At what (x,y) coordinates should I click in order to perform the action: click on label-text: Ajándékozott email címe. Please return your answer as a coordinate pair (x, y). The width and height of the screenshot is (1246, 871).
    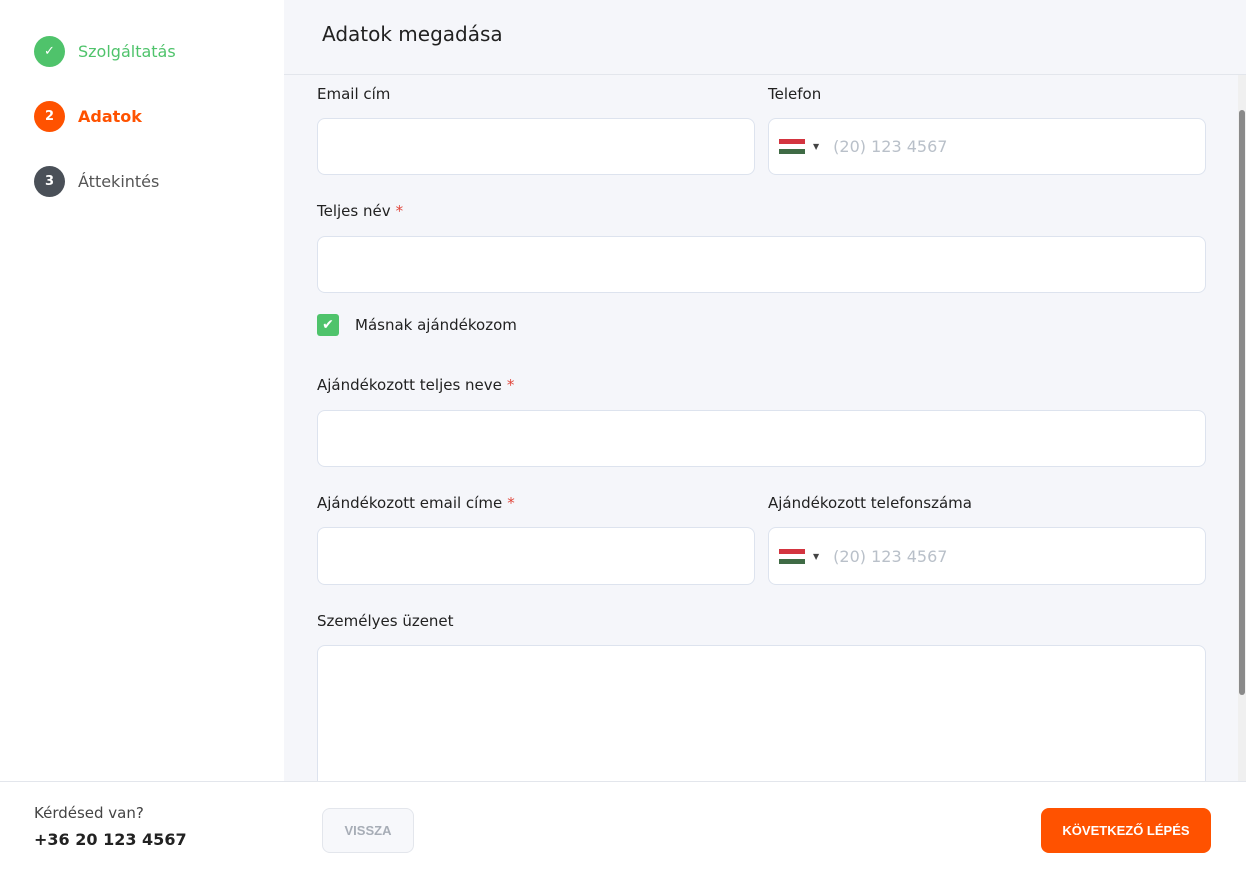
    Looking at the image, I should click on (410, 503).